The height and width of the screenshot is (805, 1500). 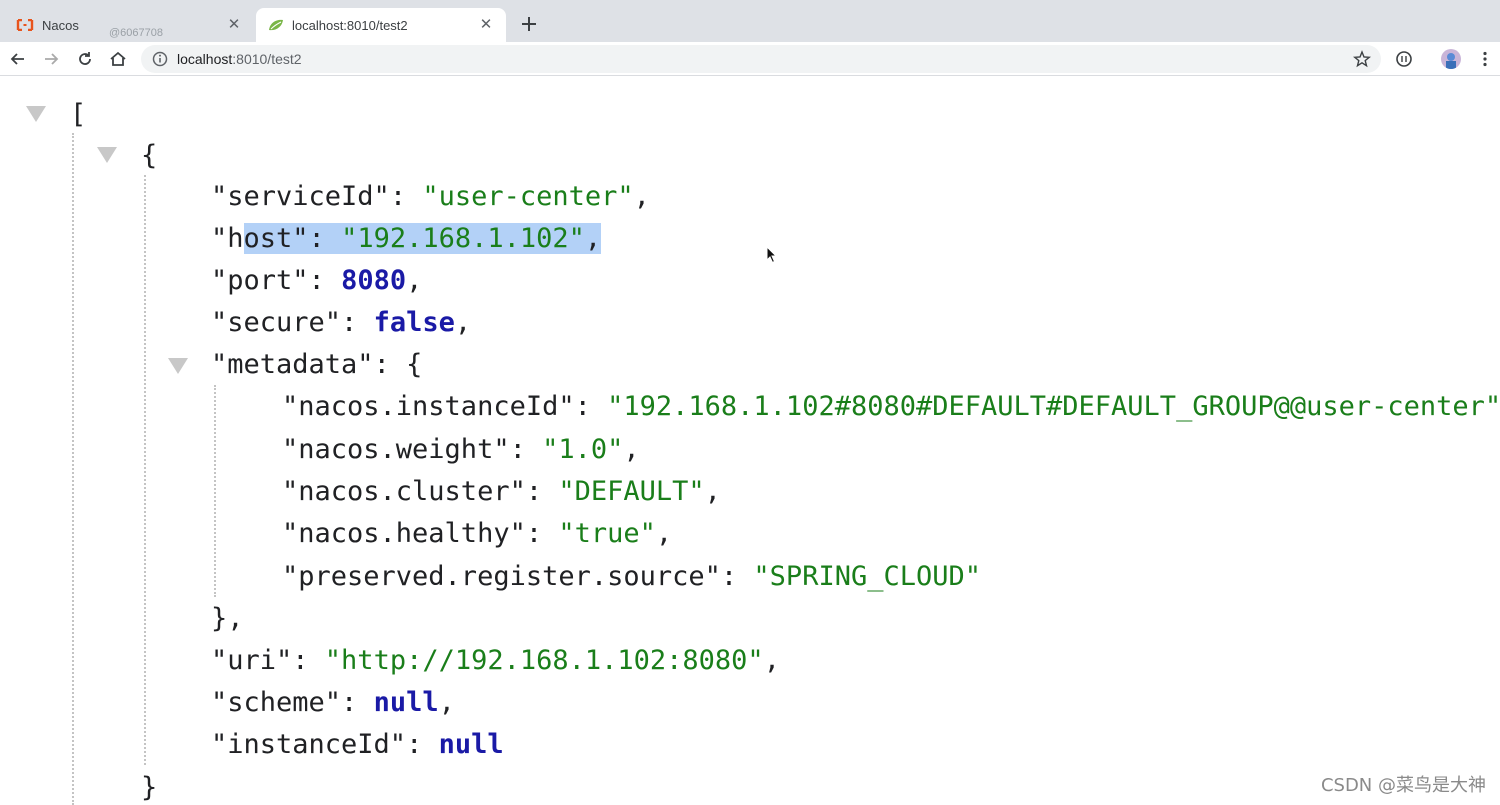 I want to click on json-string: "http://192.168.1.102:8080", so click(x=544, y=660).